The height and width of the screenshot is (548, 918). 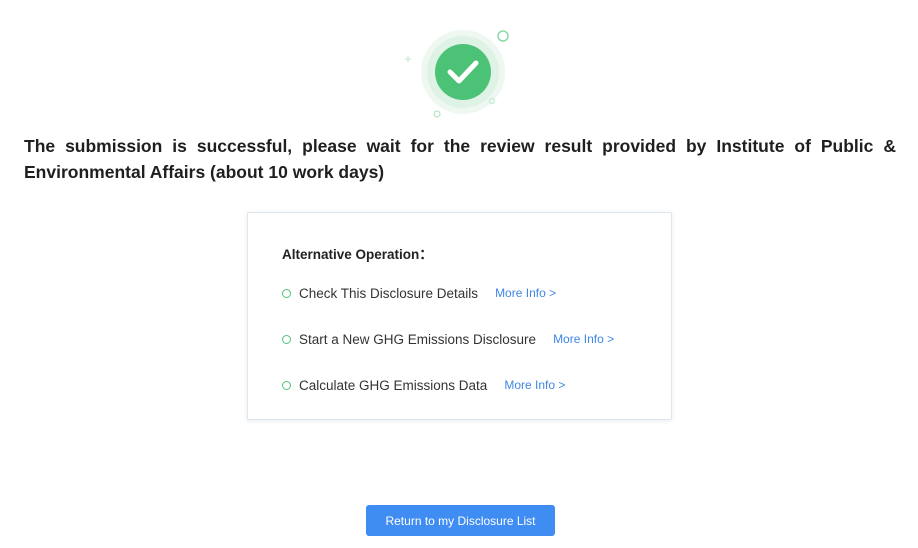 What do you see at coordinates (418, 339) in the screenshot?
I see `operation-label: Start a New GHG Emissions Disclosure` at bounding box center [418, 339].